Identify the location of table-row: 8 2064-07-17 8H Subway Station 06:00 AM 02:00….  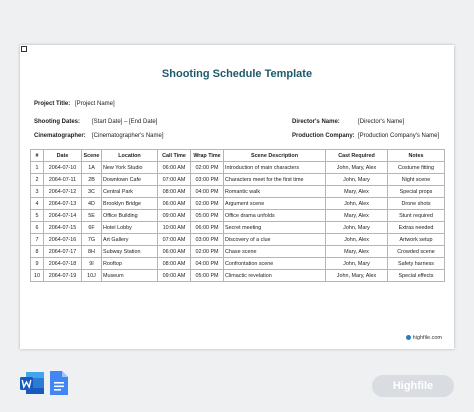
(237, 251).